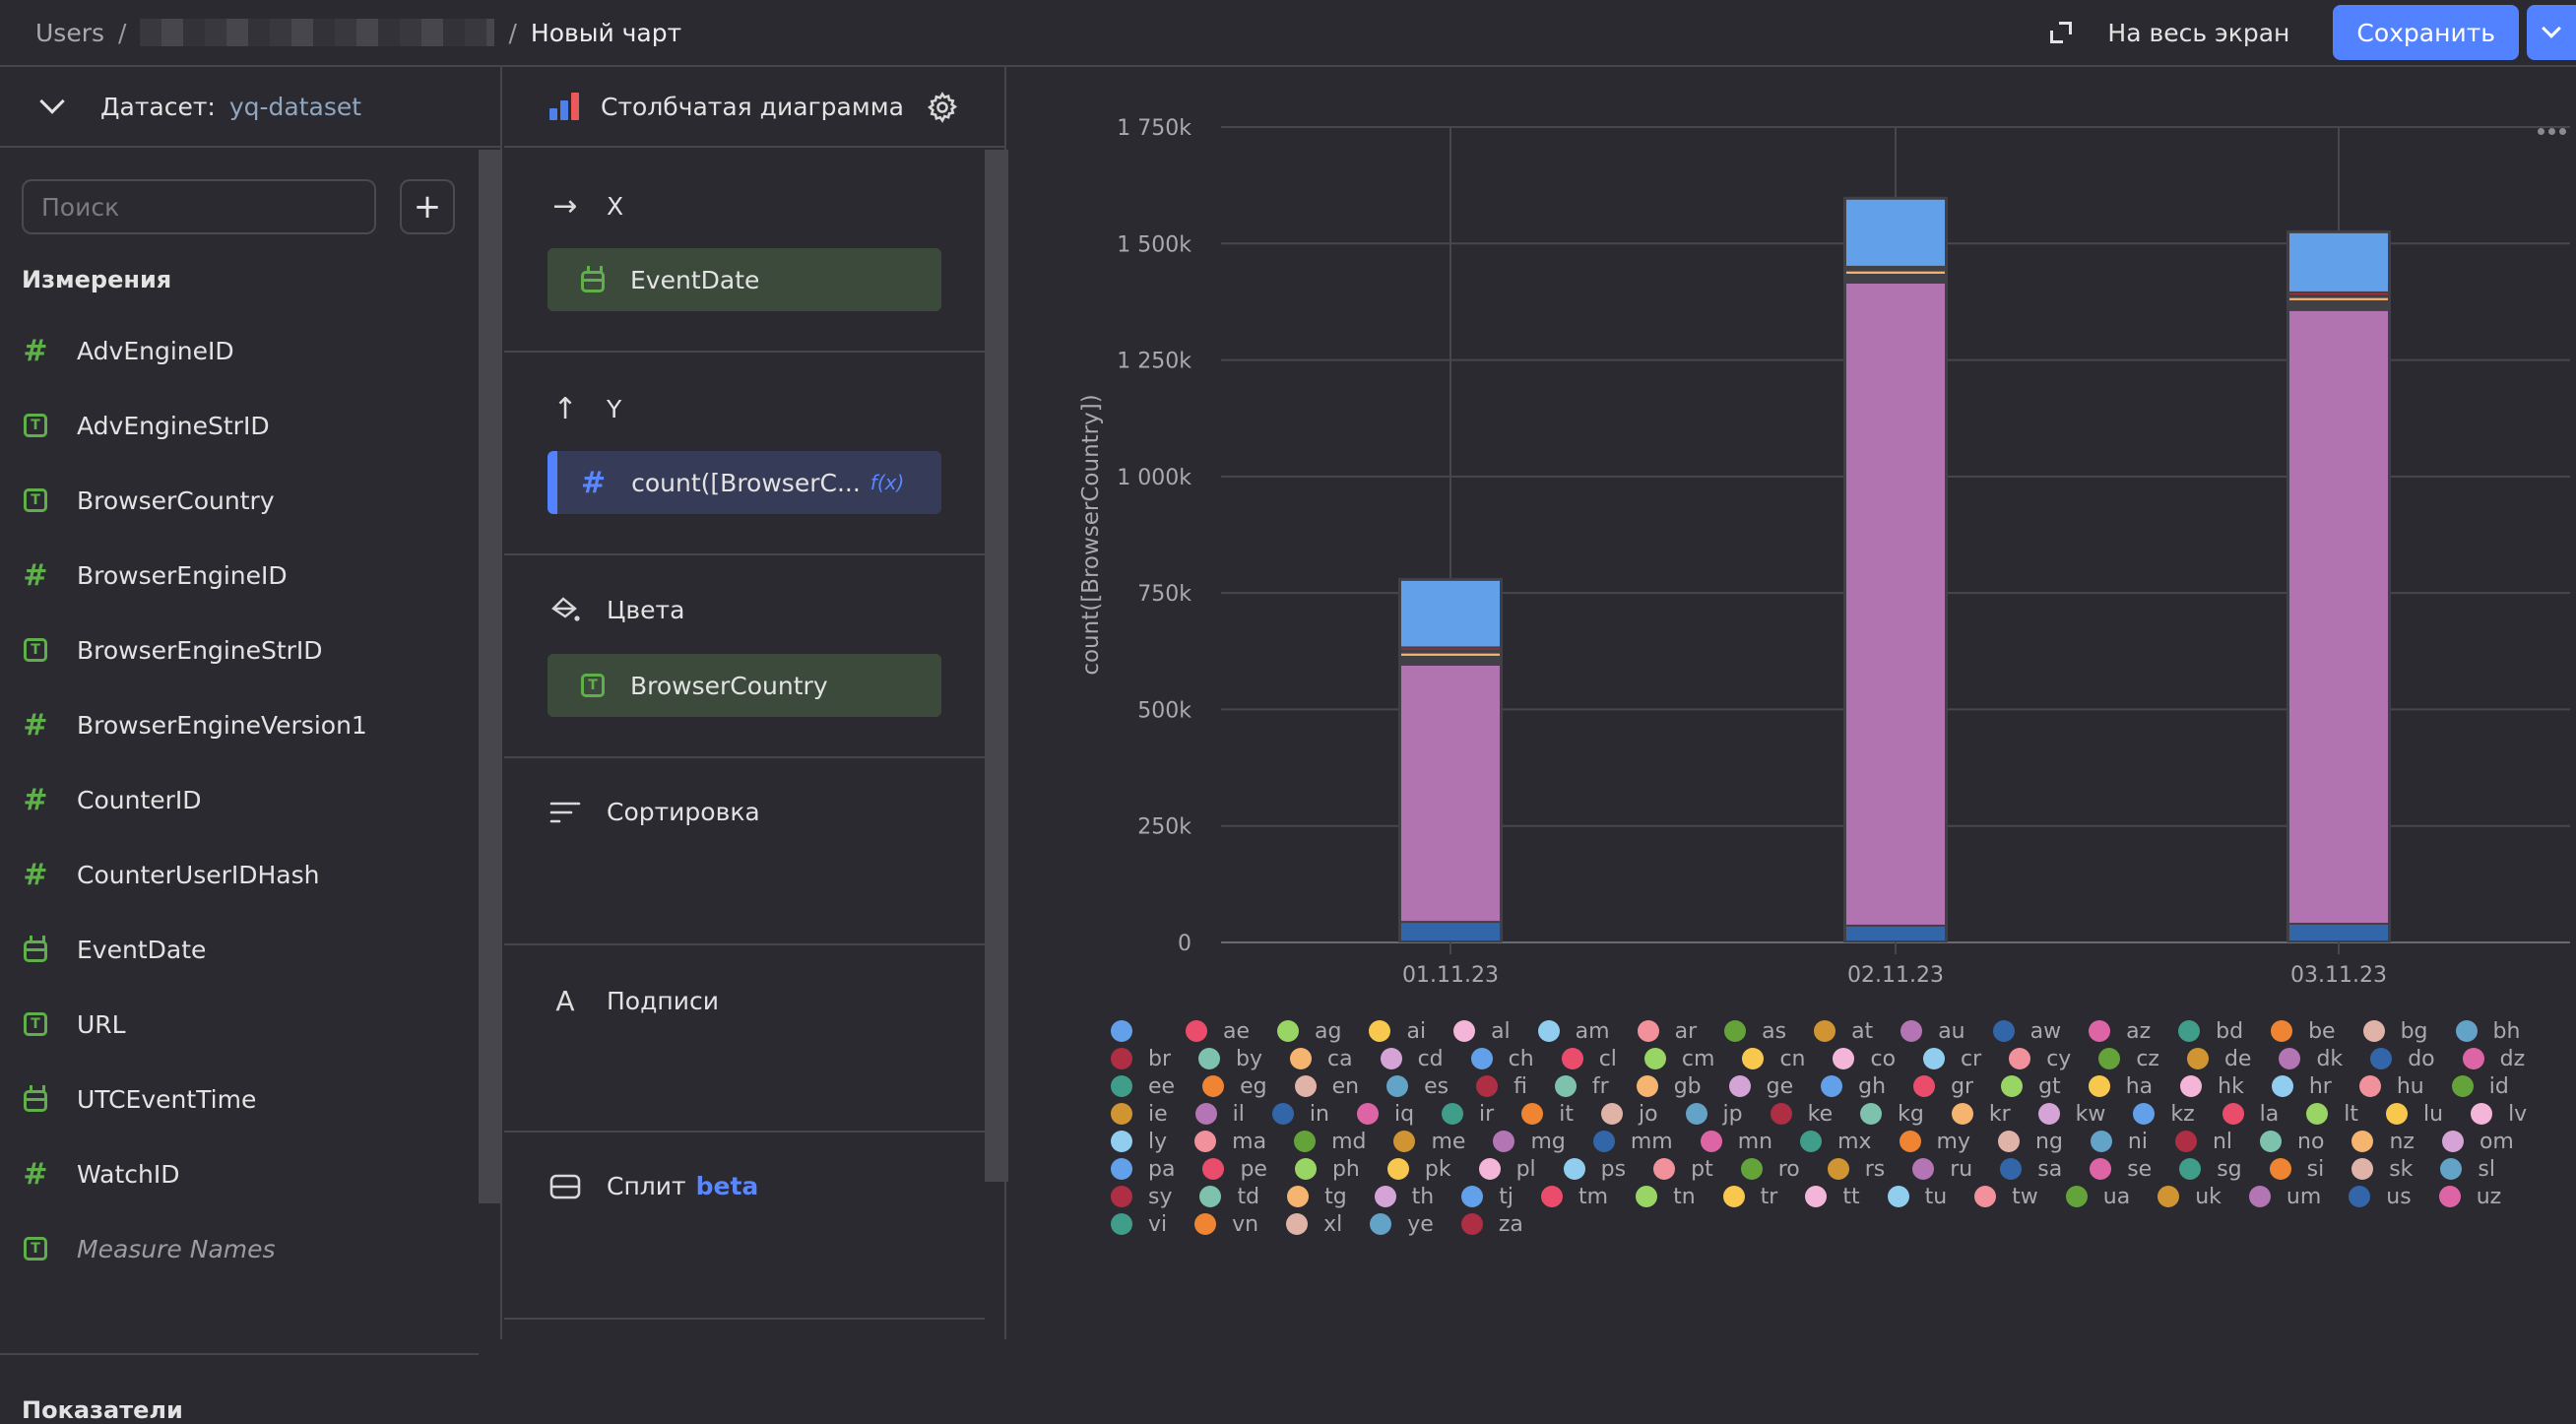 The width and height of the screenshot is (2576, 1424). Describe the element at coordinates (2031, 1169) in the screenshot. I see `legend-item: sa` at that location.